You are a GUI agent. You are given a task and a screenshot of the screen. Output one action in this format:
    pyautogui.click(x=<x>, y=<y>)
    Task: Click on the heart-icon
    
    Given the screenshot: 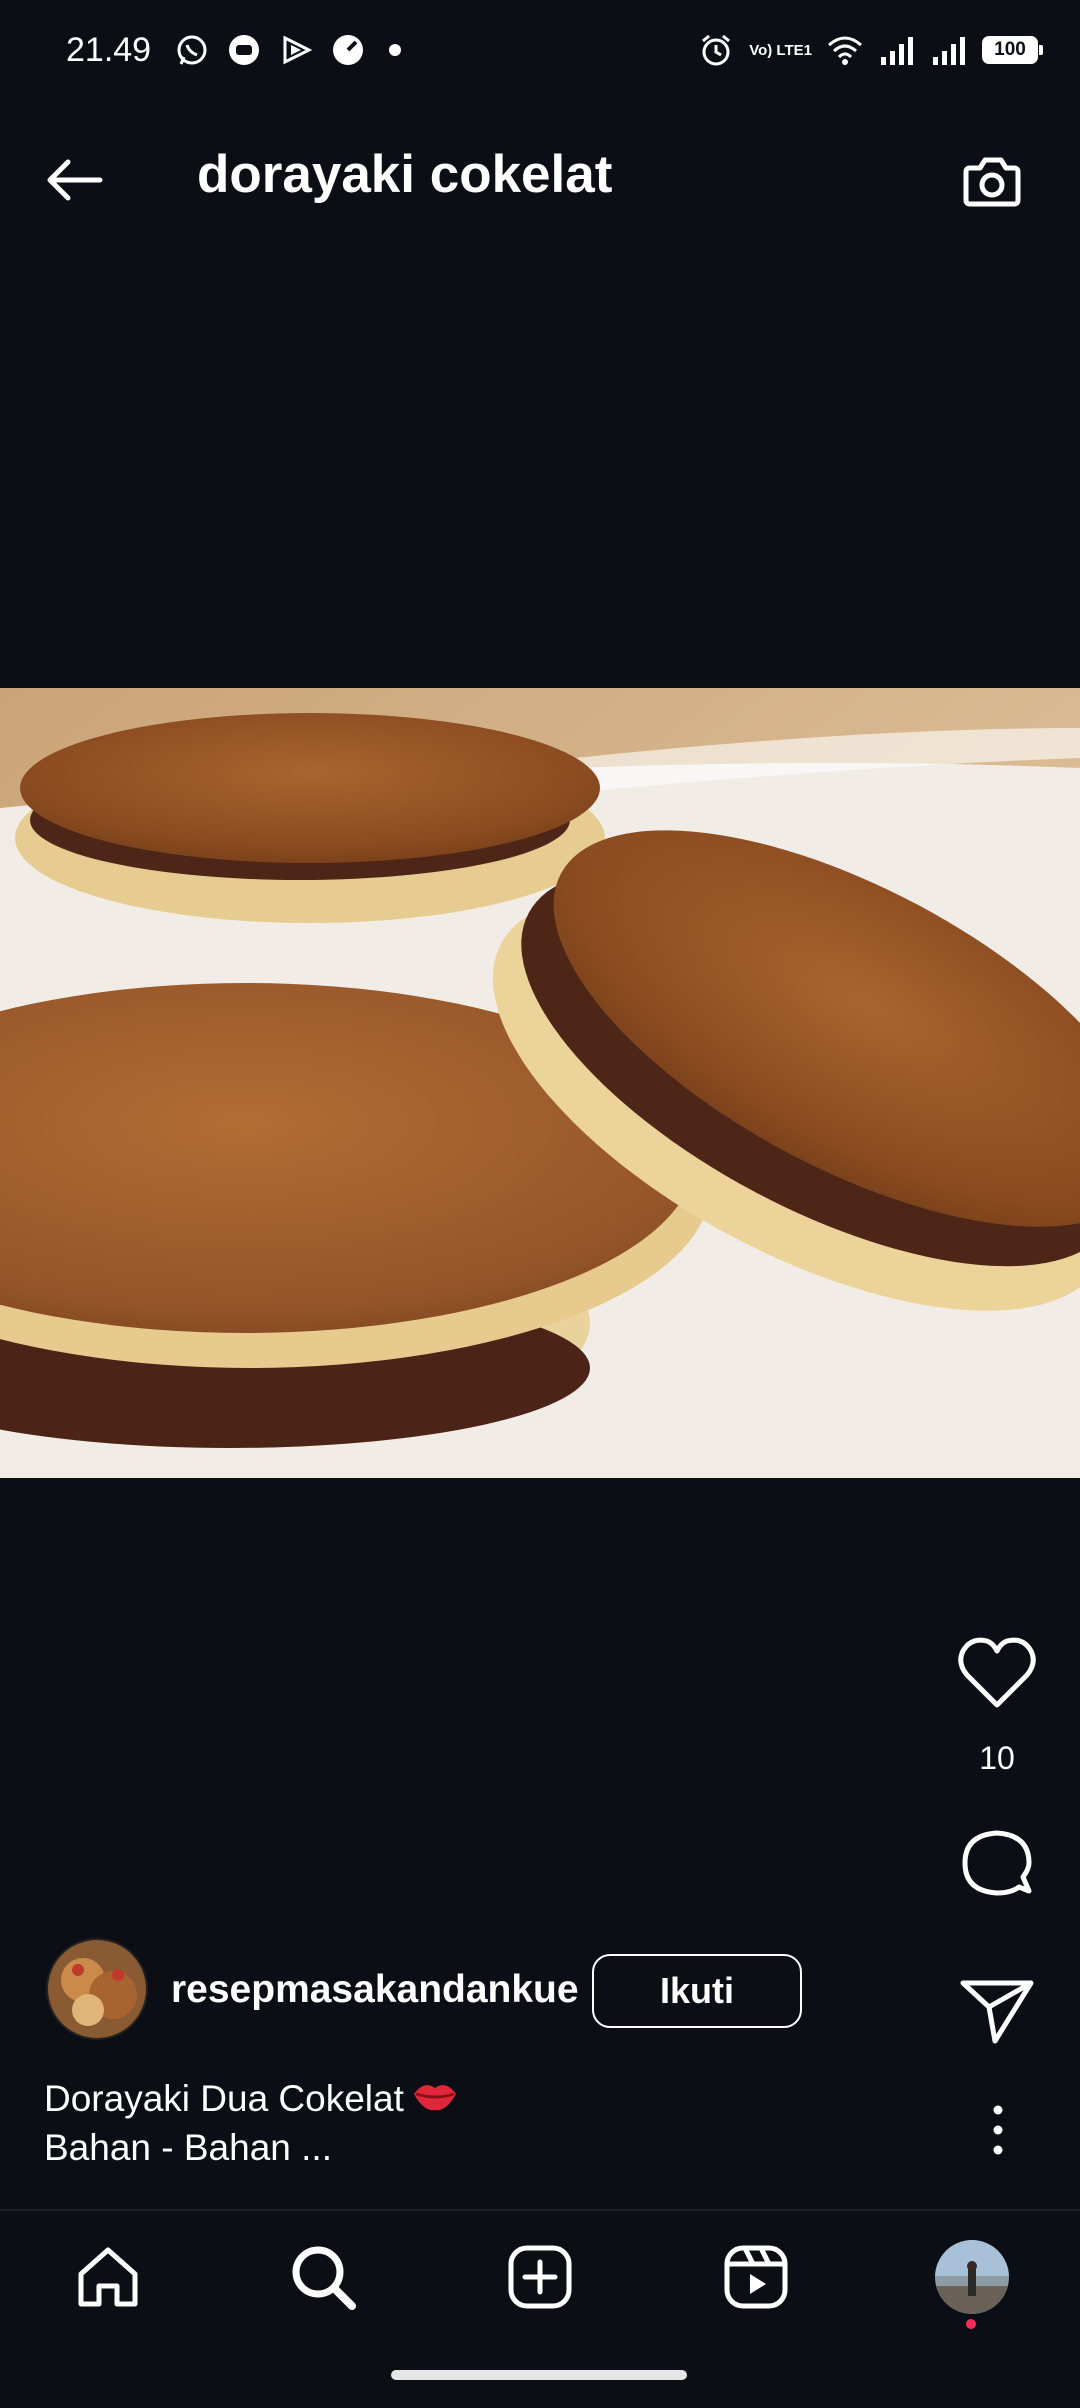 What is the action you would take?
    pyautogui.click(x=997, y=1672)
    